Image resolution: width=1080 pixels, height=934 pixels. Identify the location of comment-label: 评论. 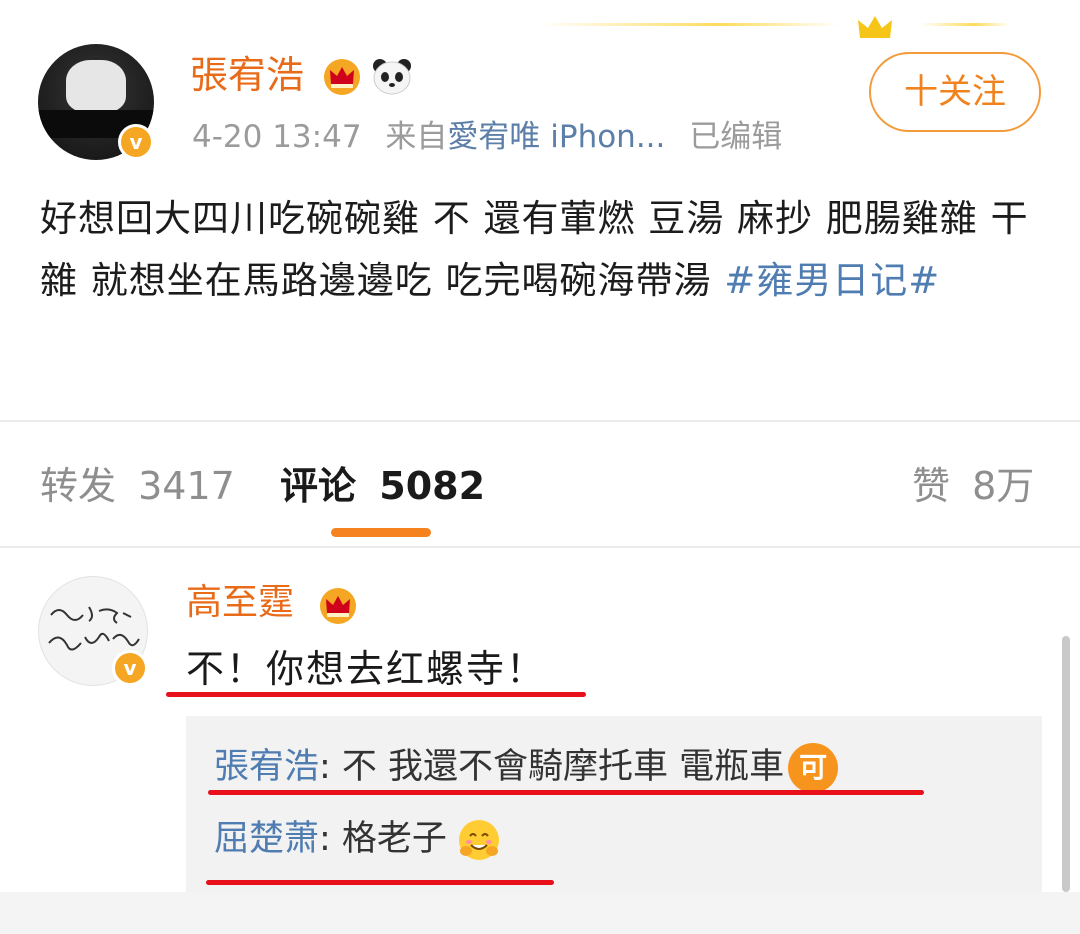
(318, 486).